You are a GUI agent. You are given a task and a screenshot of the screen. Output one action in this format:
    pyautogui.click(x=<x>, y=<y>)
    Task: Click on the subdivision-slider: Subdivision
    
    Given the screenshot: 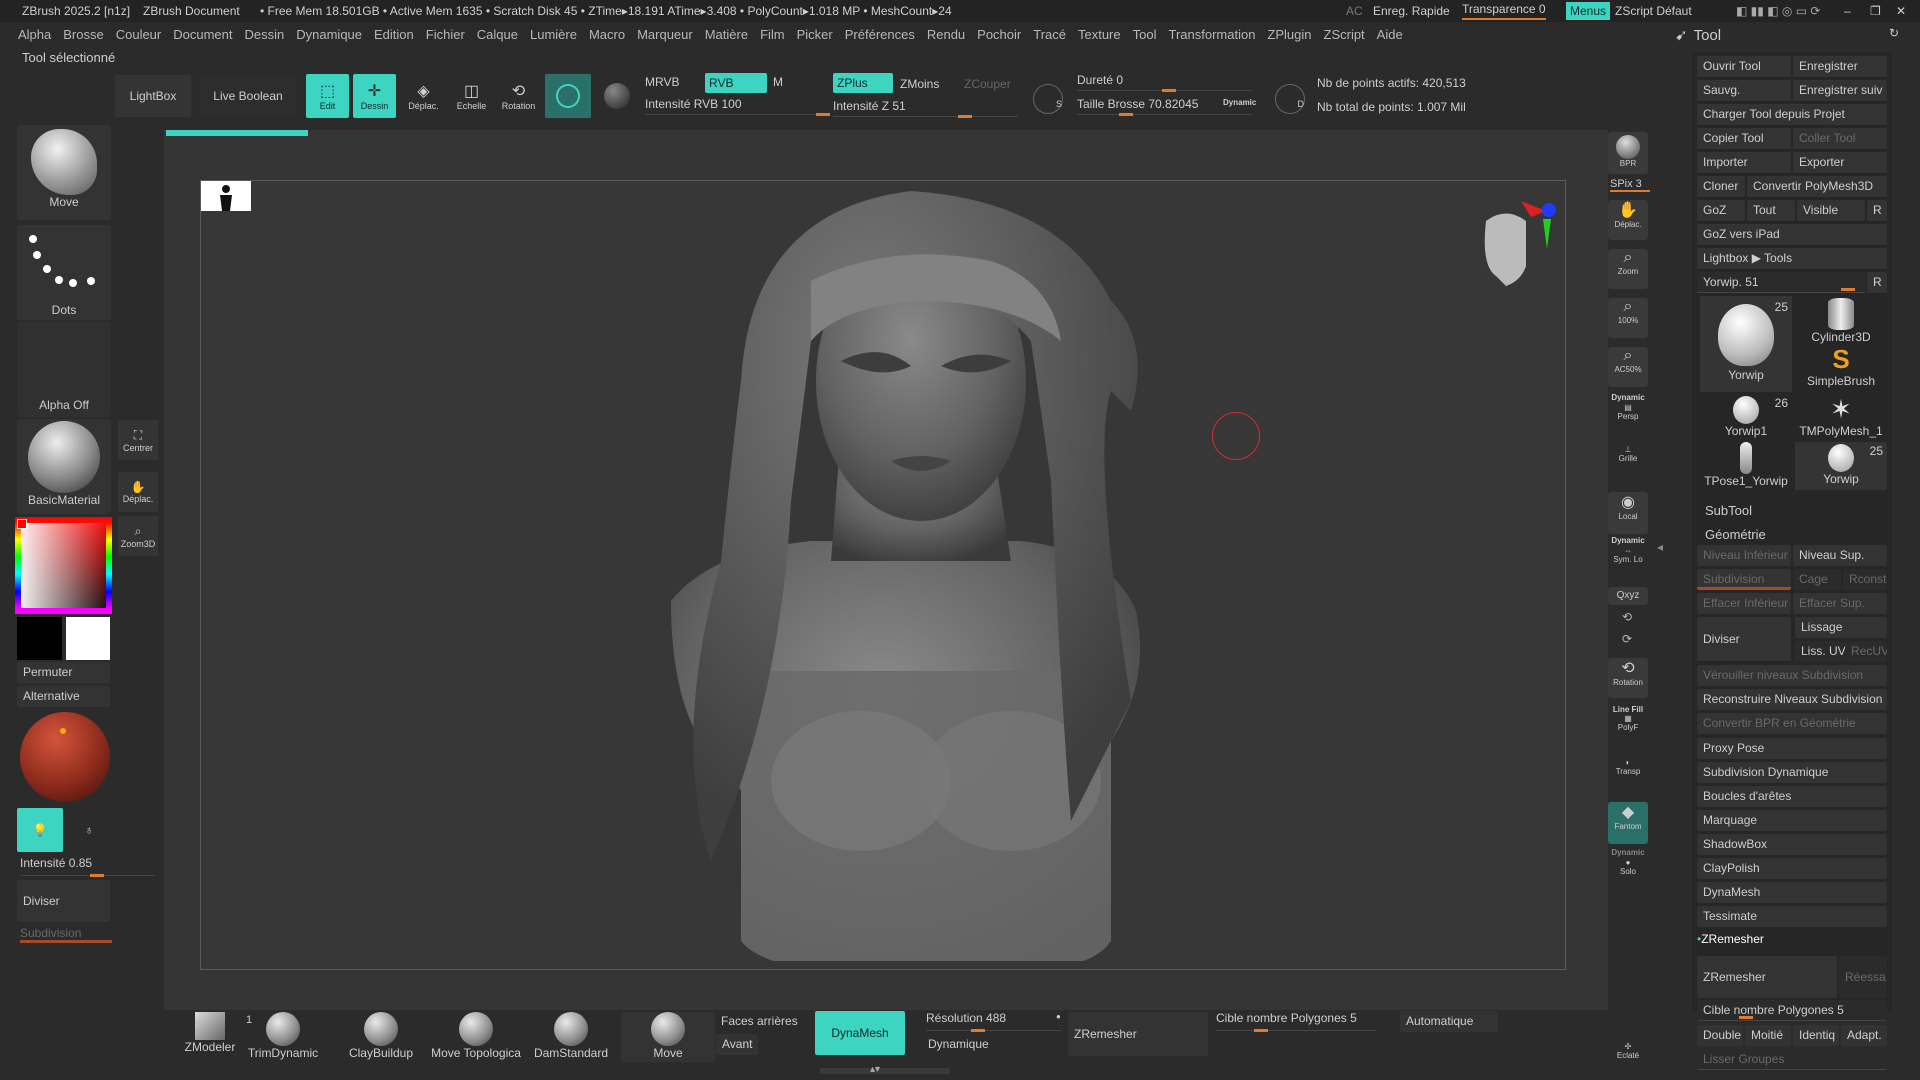 What is the action you would take?
    pyautogui.click(x=66, y=934)
    